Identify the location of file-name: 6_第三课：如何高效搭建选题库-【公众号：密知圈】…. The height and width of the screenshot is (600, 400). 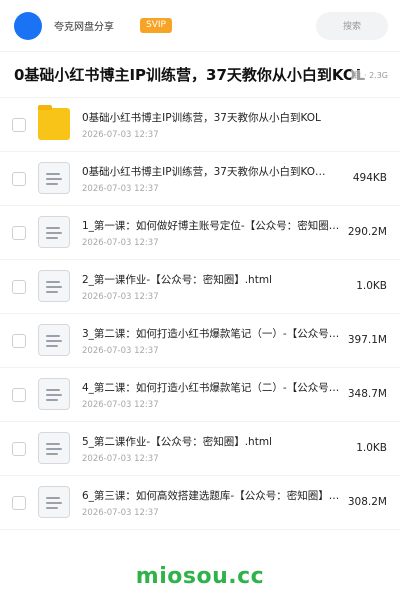
(211, 496).